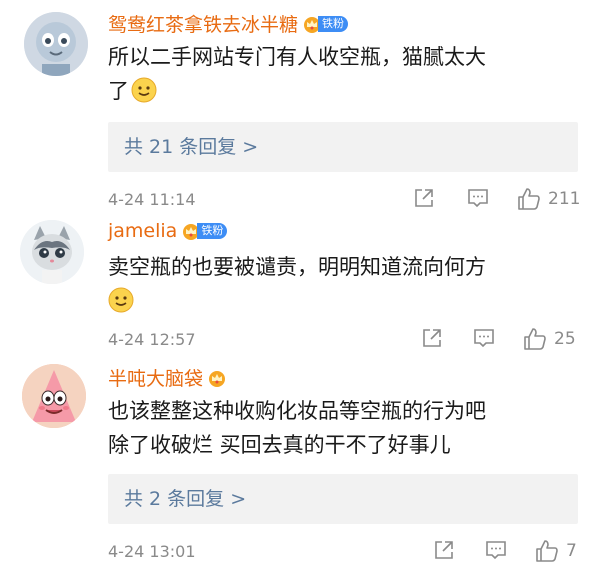 Image resolution: width=600 pixels, height=568 pixels. What do you see at coordinates (142, 231) in the screenshot?
I see `username-text: jamelia` at bounding box center [142, 231].